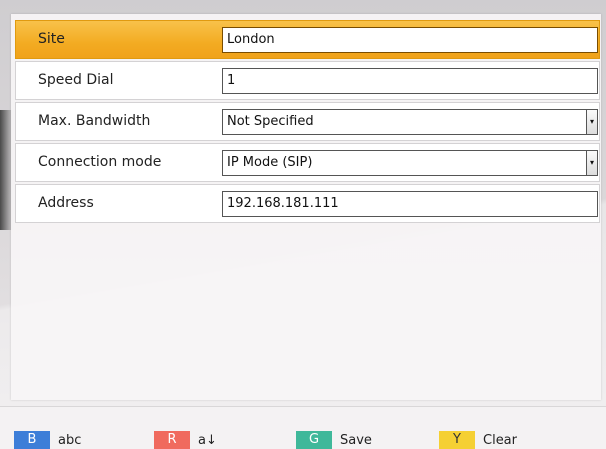 The image size is (606, 449). What do you see at coordinates (76, 80) in the screenshot?
I see `speed-dial-label: Speed Dial` at bounding box center [76, 80].